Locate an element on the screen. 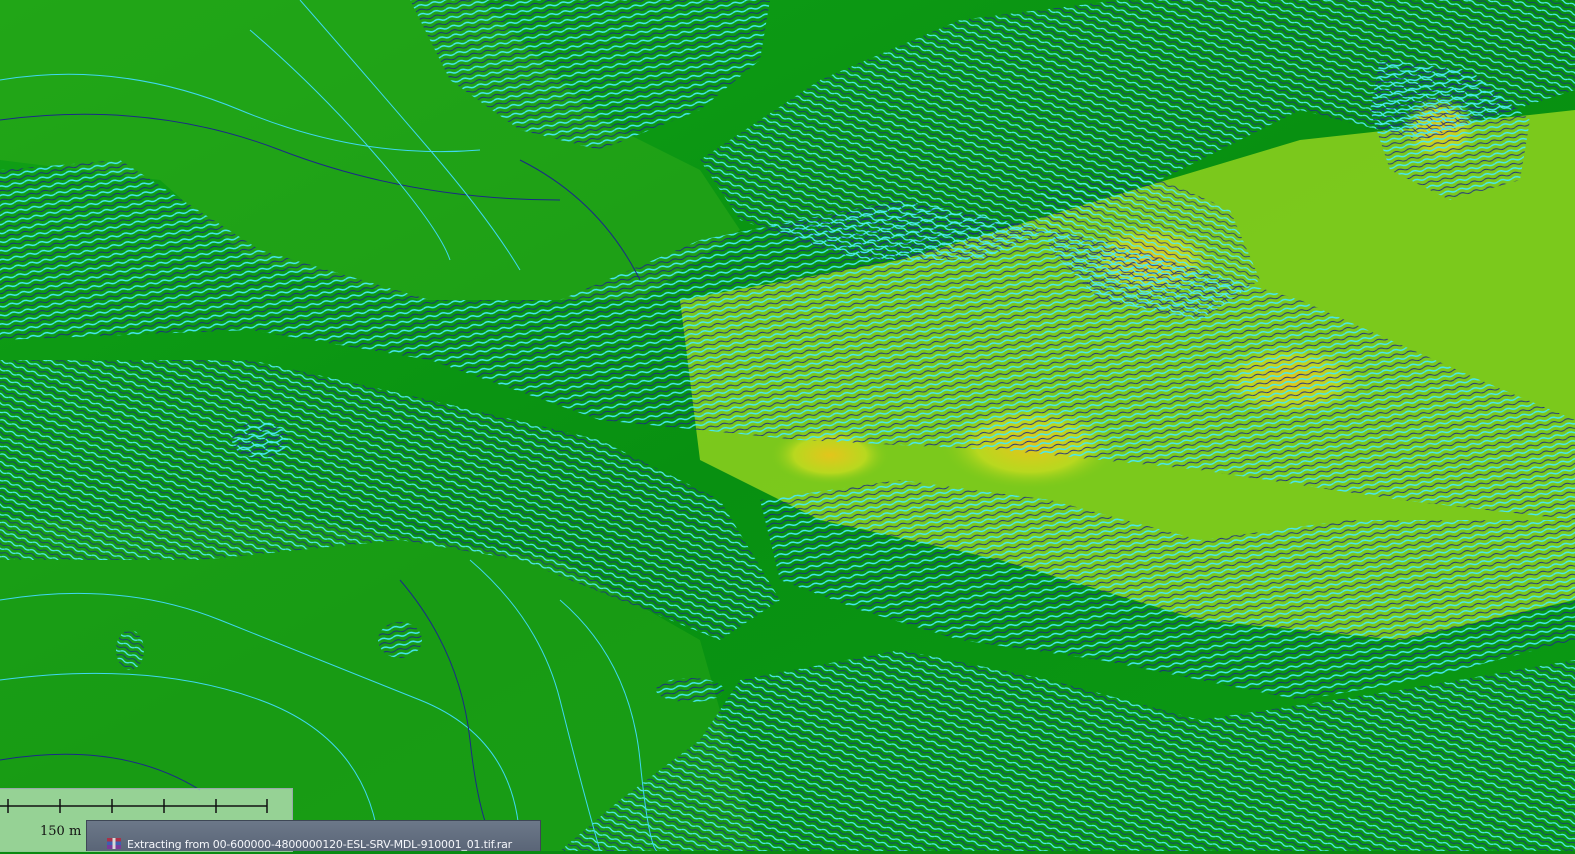 The image size is (1575, 854). winrar-archive-icon is located at coordinates (114, 842).